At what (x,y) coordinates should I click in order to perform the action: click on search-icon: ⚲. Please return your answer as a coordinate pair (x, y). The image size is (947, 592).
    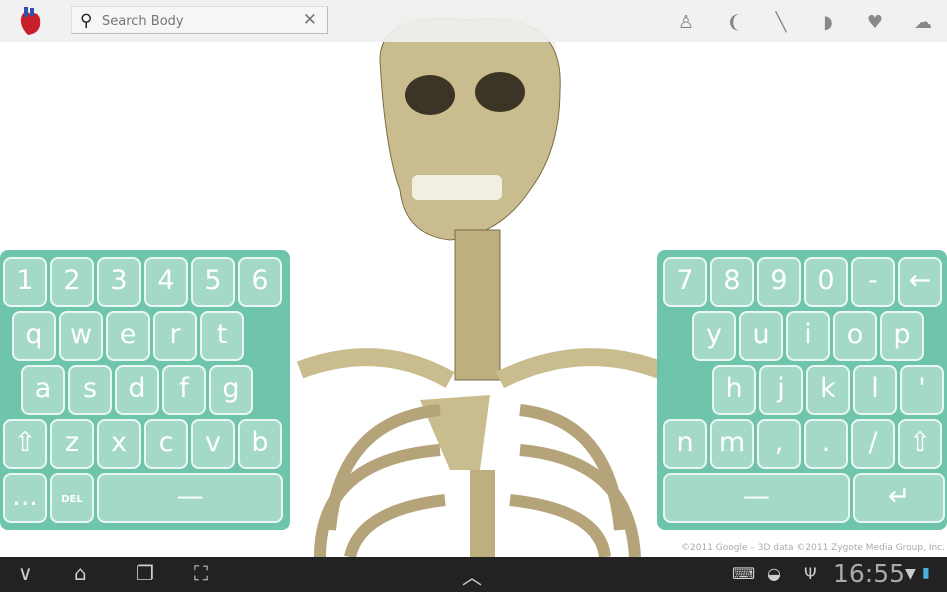
    Looking at the image, I should click on (86, 21).